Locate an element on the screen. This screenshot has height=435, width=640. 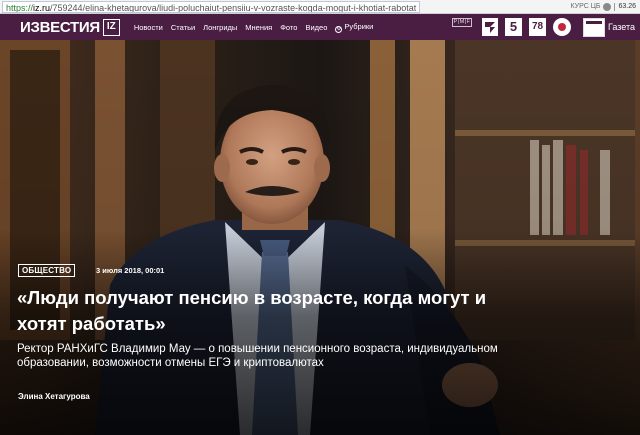
channel-5-icon: 5 is located at coordinates (513, 27).